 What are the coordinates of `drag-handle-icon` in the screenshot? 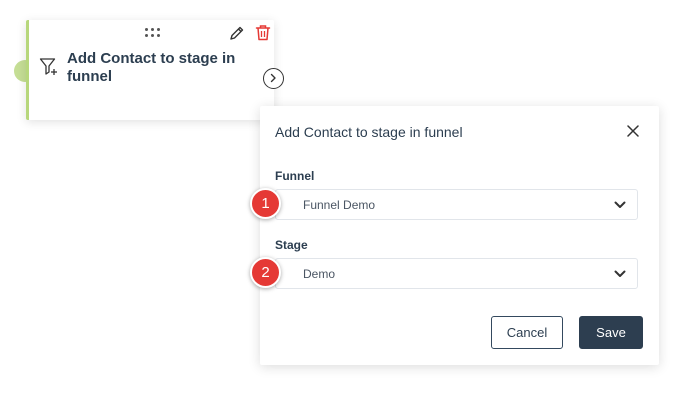 It's located at (153, 33).